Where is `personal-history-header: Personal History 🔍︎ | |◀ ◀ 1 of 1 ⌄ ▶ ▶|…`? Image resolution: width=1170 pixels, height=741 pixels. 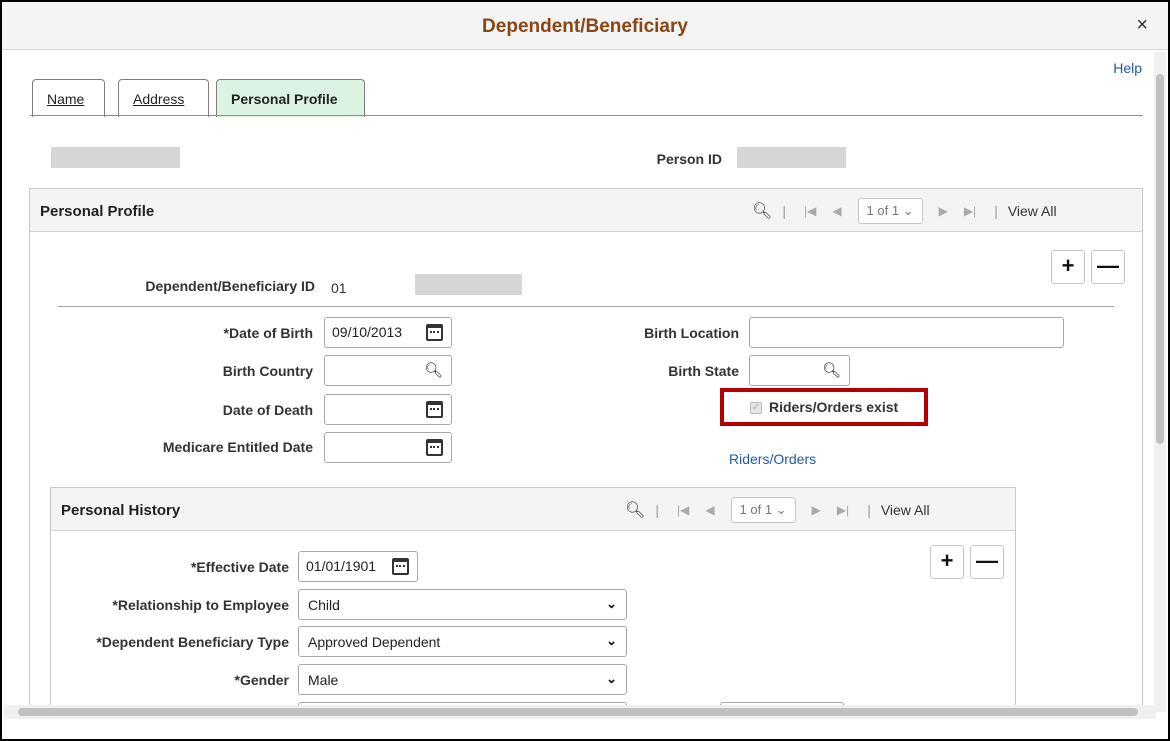 personal-history-header: Personal History 🔍︎ | |◀ ◀ 1 of 1 ⌄ ▶ ▶|… is located at coordinates (533, 509).